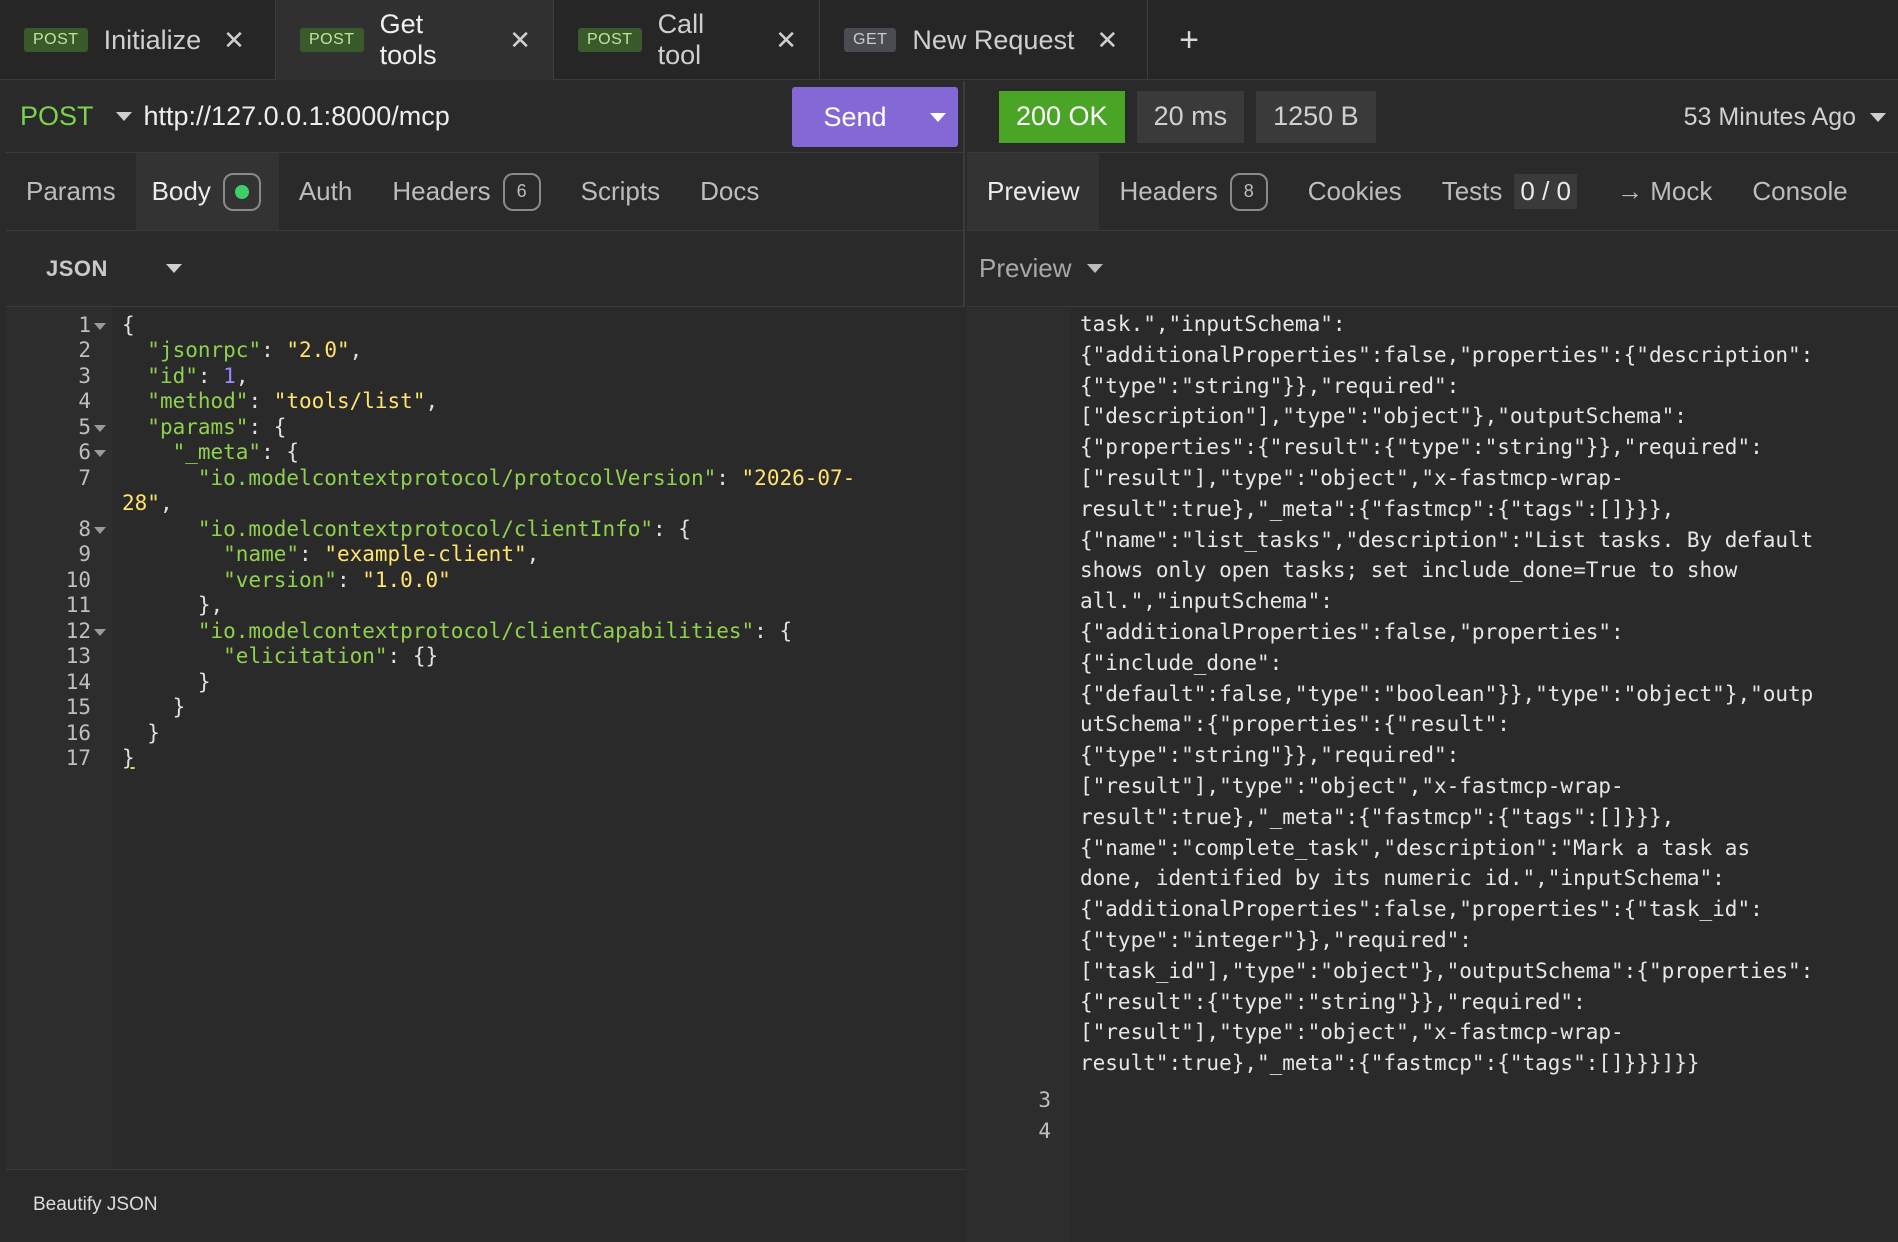 The image size is (1898, 1242). I want to click on line-number: 17, so click(78, 758).